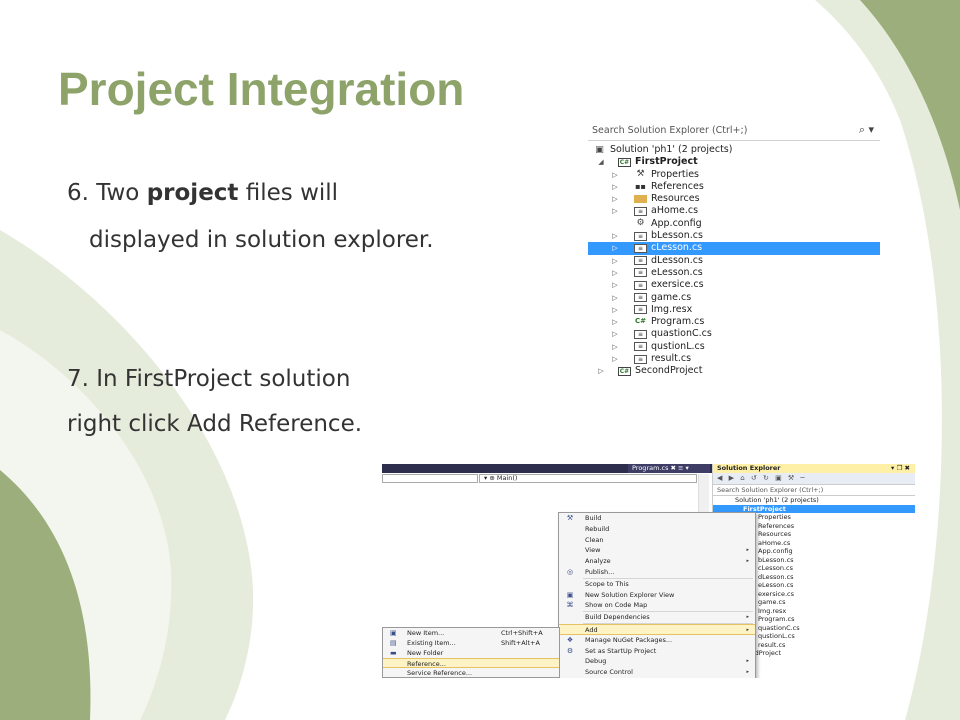  What do you see at coordinates (520, 643) in the screenshot?
I see `shortcut-text: Shift+Alt+A` at bounding box center [520, 643].